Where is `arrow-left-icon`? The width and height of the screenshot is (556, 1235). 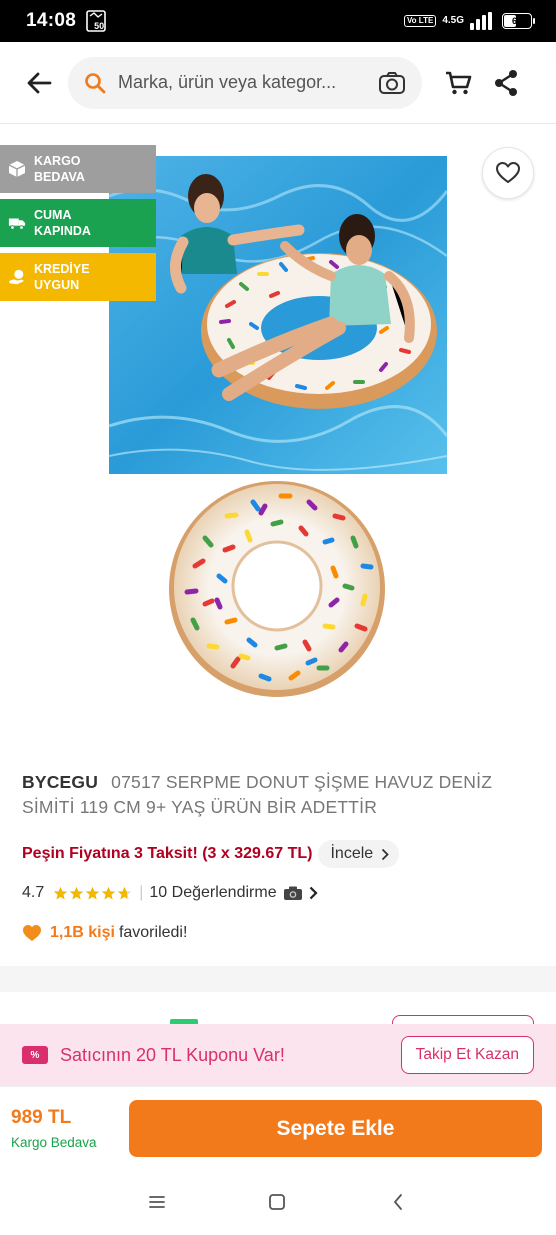
arrow-left-icon is located at coordinates (39, 82).